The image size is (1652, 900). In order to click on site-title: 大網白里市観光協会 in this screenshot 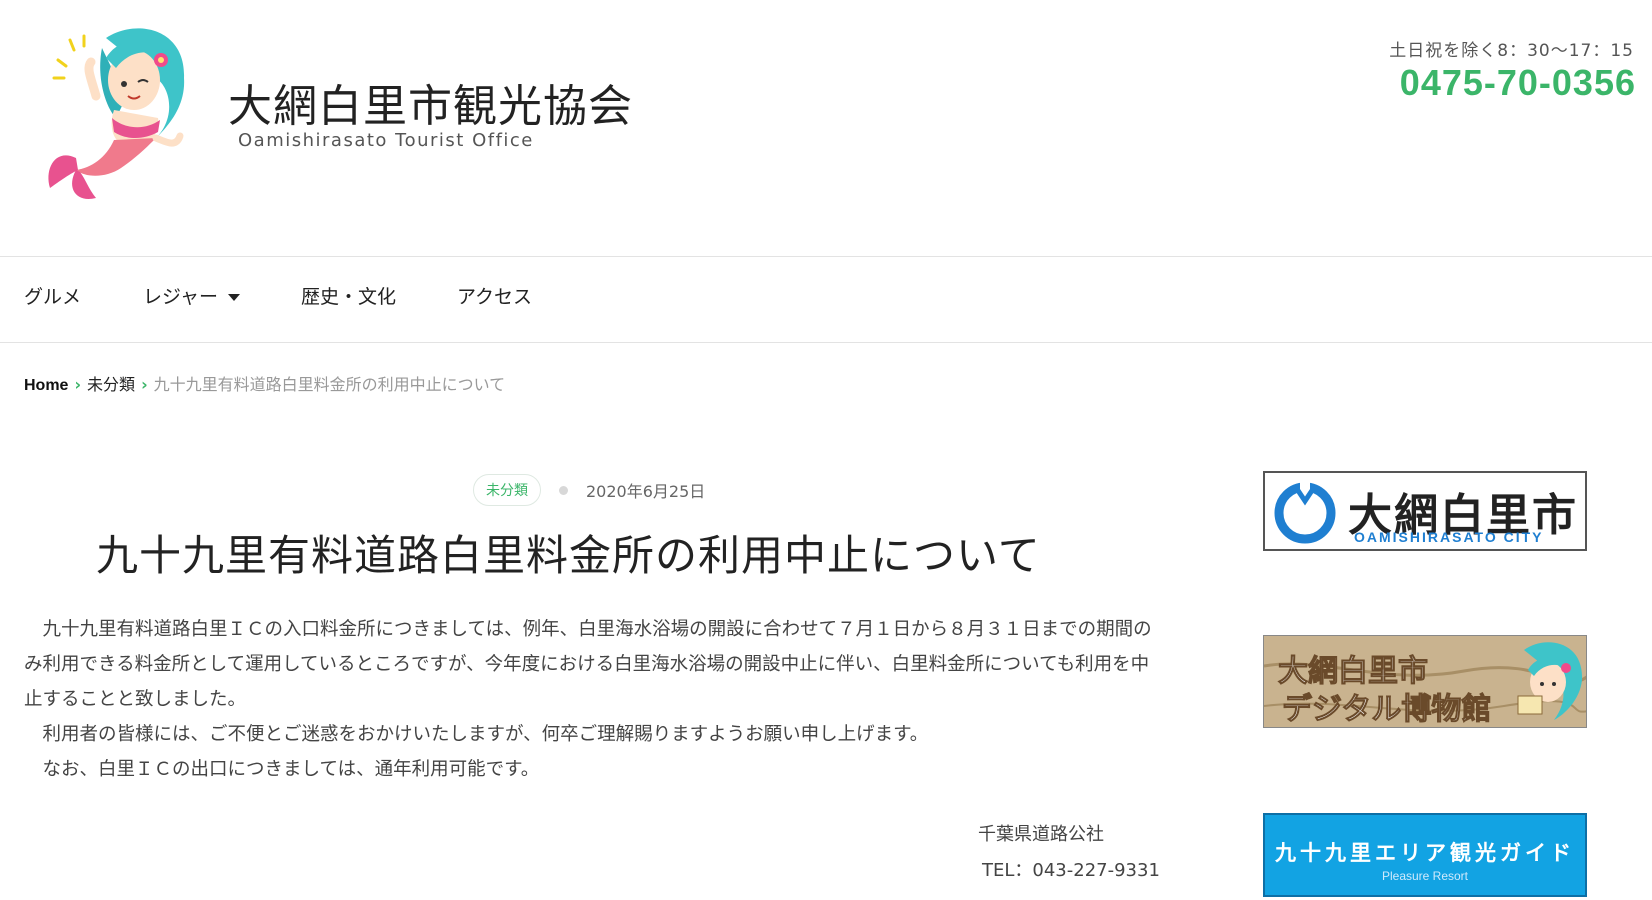, I will do `click(430, 102)`.